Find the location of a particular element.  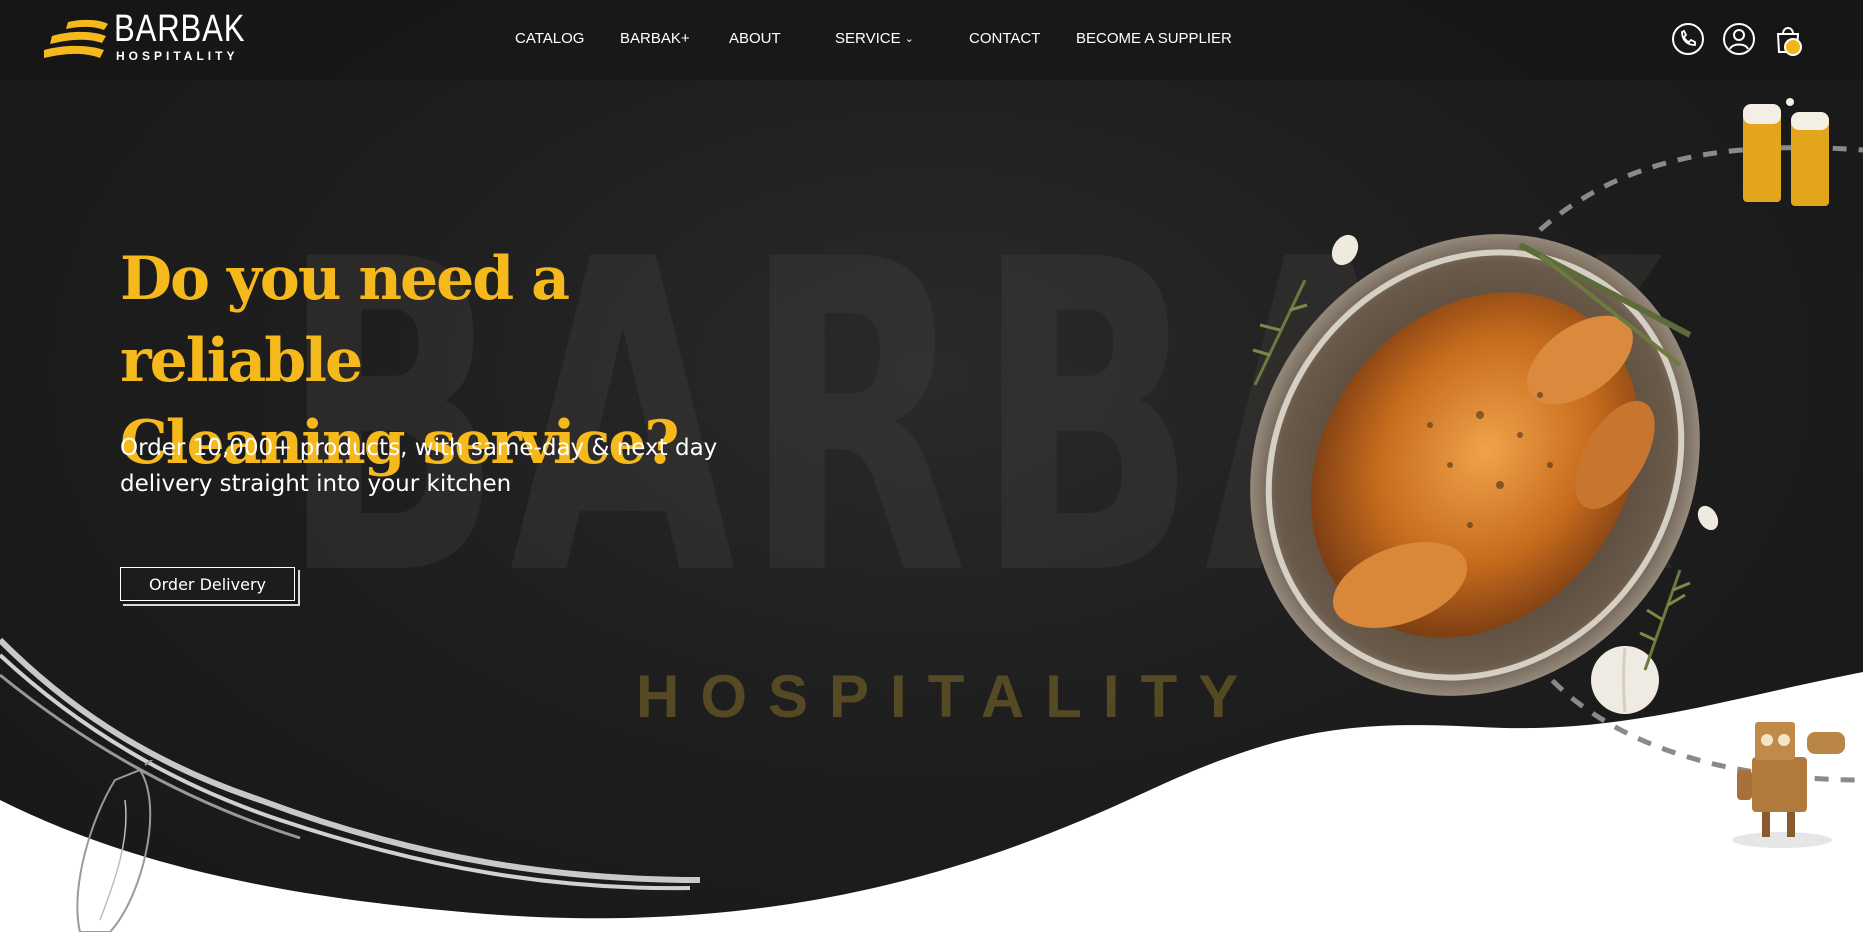

nav-item-contact: CONTACT is located at coordinates (1004, 38).